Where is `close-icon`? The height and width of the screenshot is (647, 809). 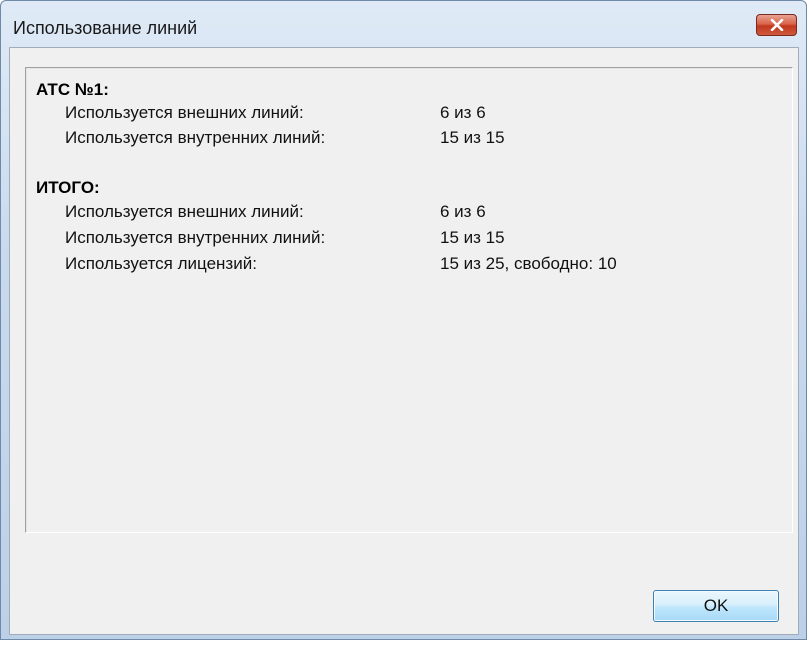 close-icon is located at coordinates (776, 25).